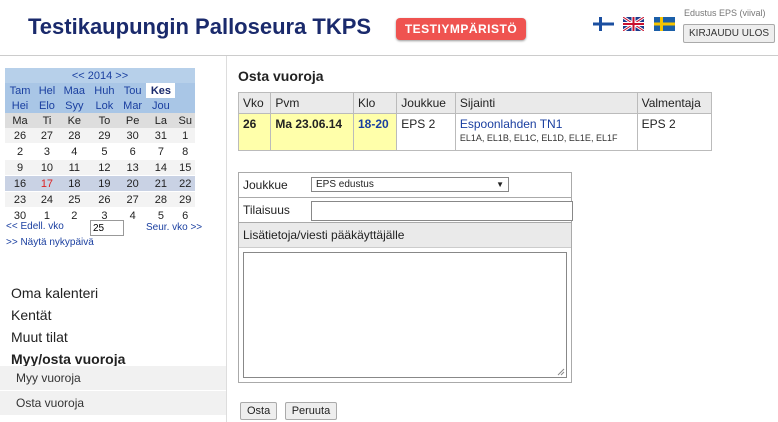  Describe the element at coordinates (603, 24) in the screenshot. I see `finnish-flag-icon` at that location.